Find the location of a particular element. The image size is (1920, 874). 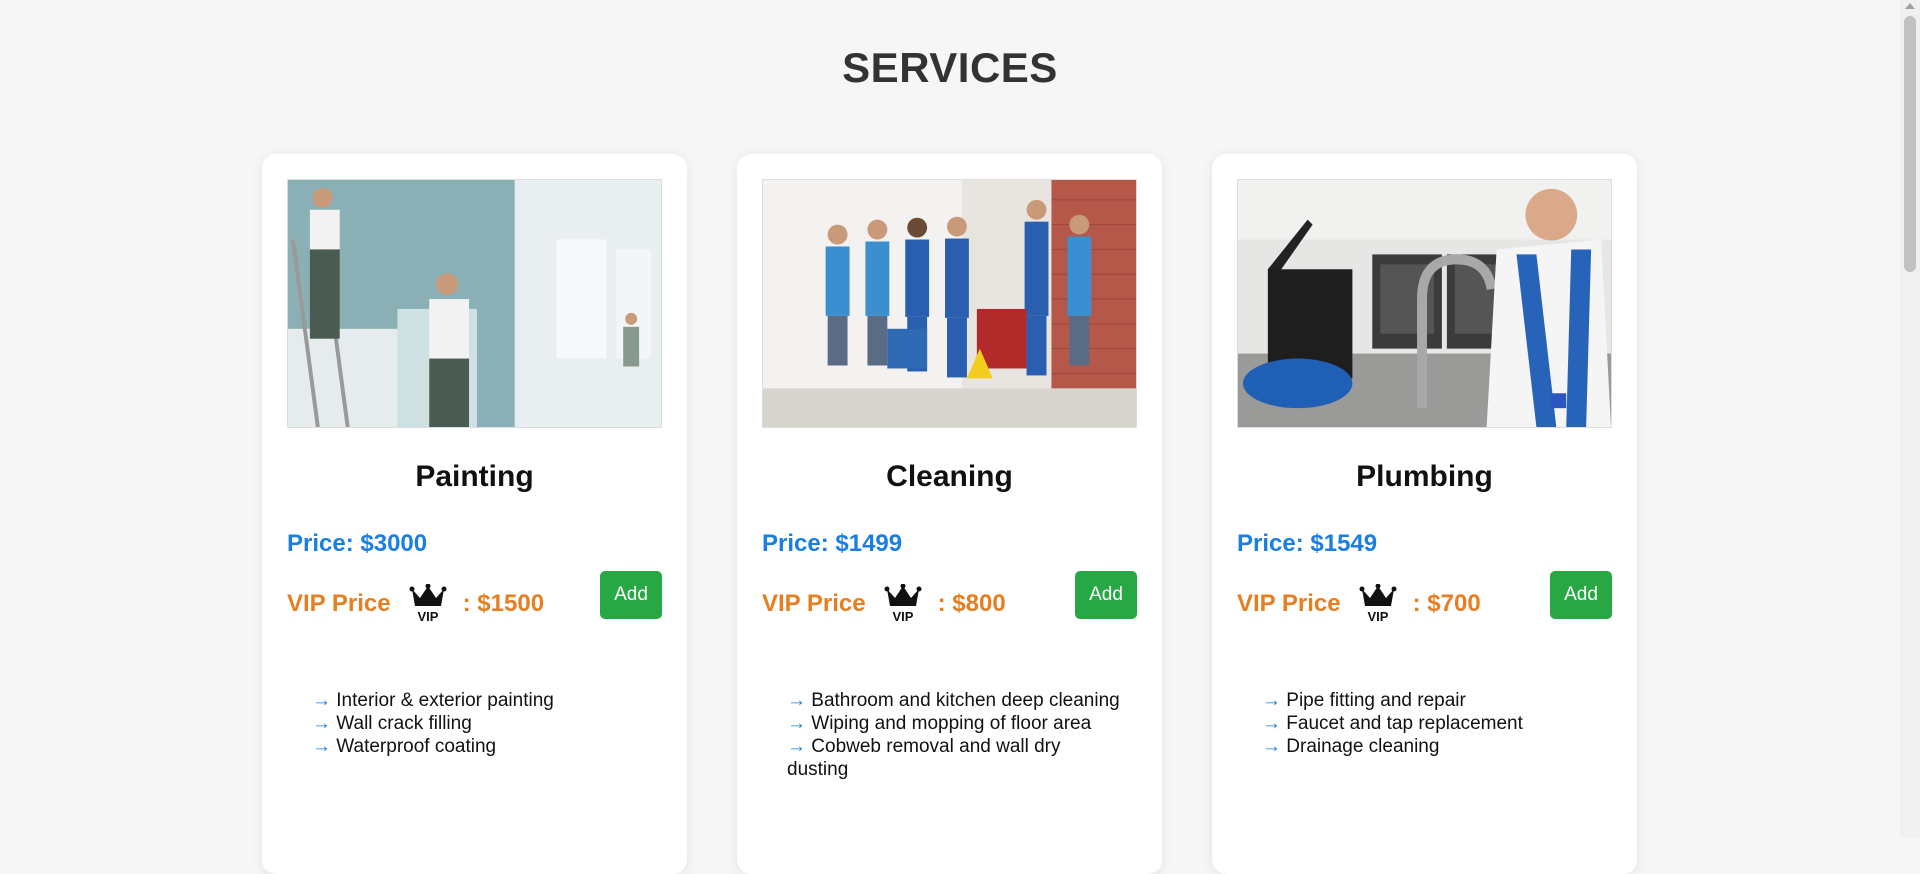

feature-item: → Bathroom and kitchen deep cleaning is located at coordinates (953, 700).